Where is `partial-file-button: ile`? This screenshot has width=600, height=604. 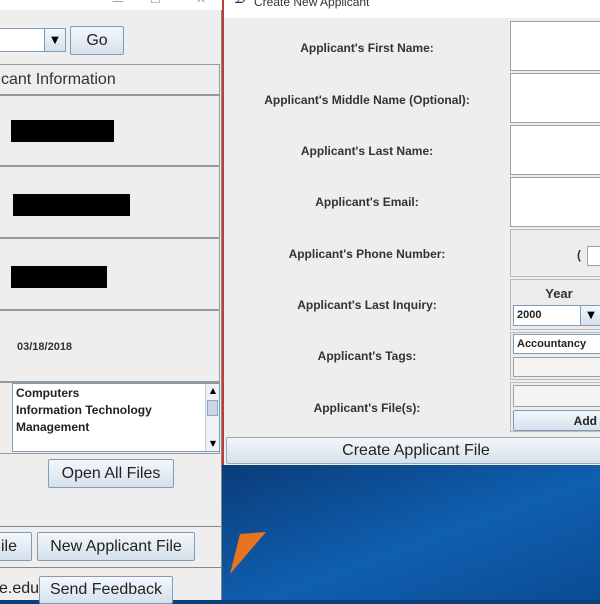
partial-file-button: ile is located at coordinates (16, 546).